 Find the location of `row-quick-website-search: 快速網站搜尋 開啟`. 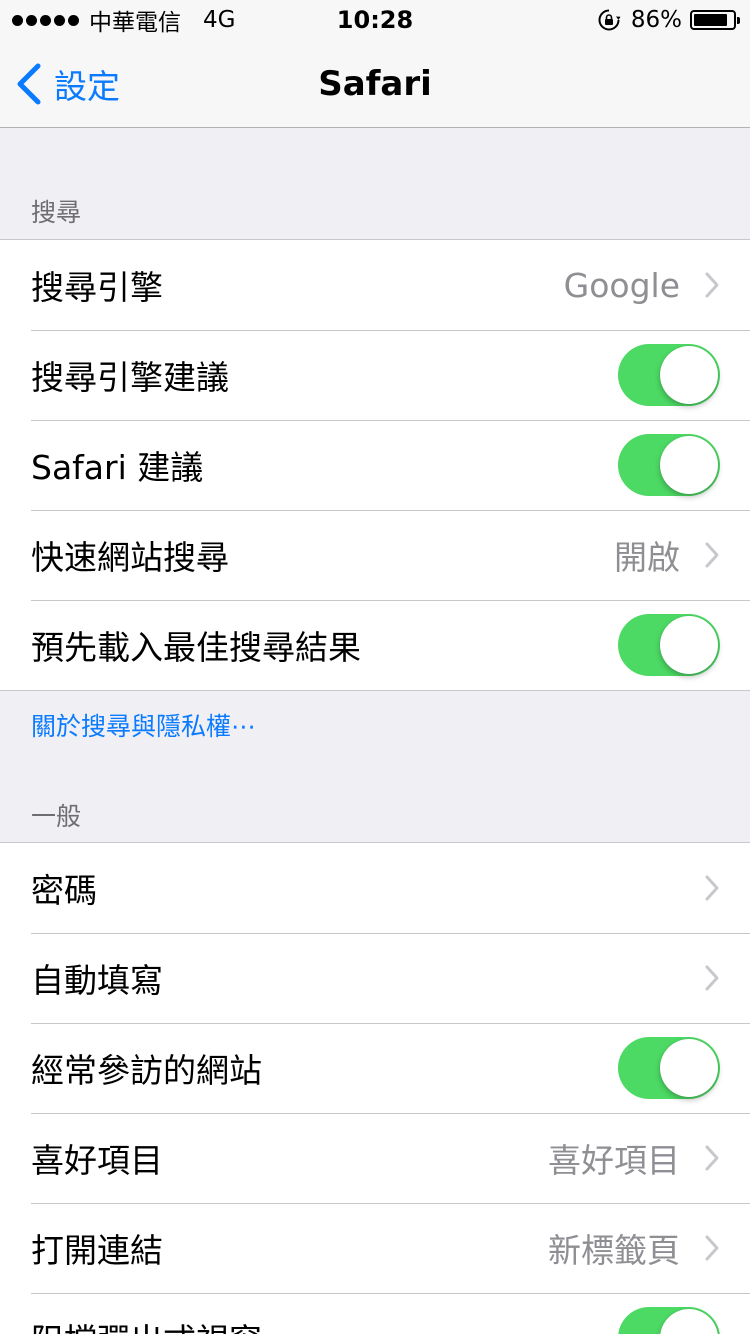

row-quick-website-search: 快速網站搜尋 開啟 is located at coordinates (375, 555).